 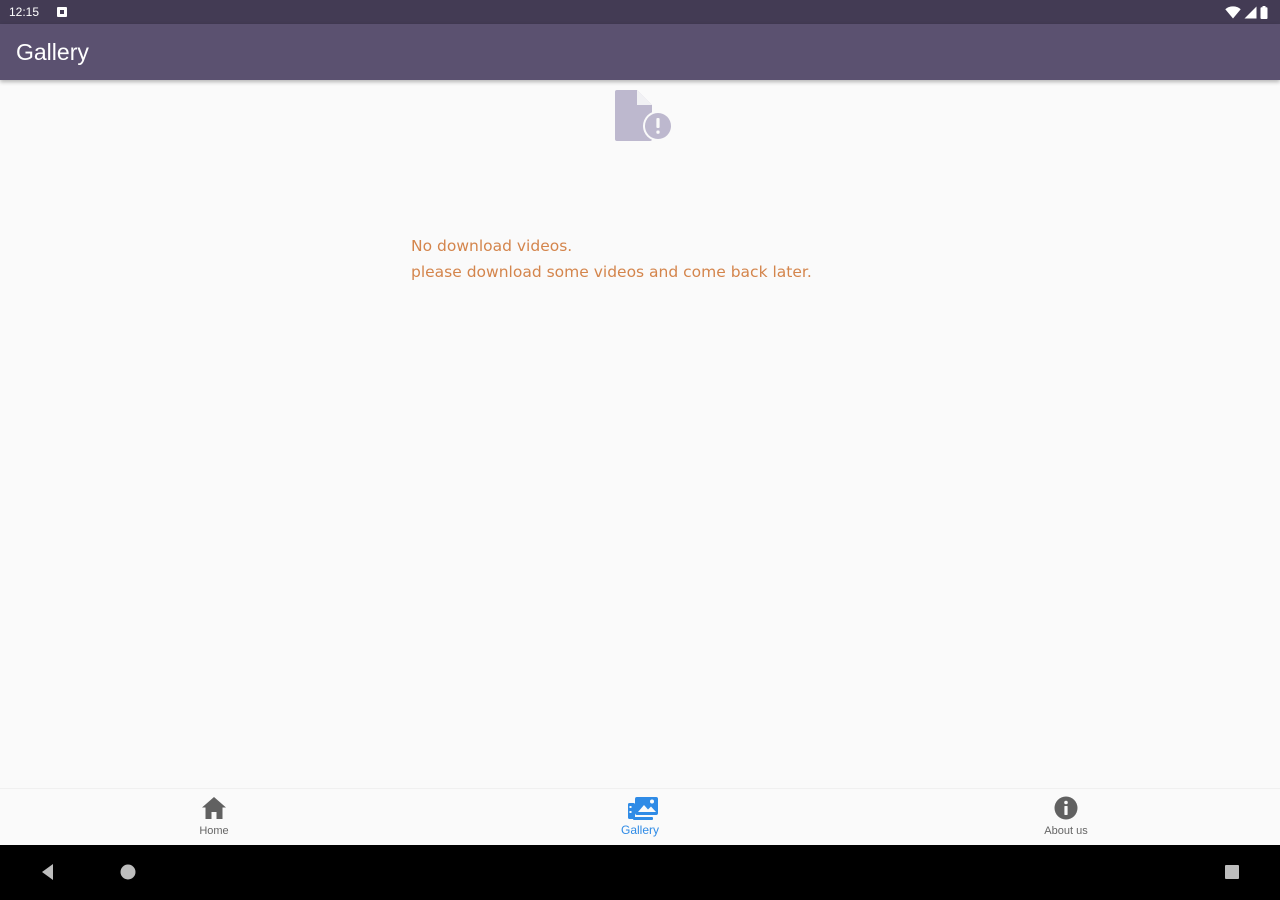 I want to click on wifi-icon, so click(x=1233, y=12).